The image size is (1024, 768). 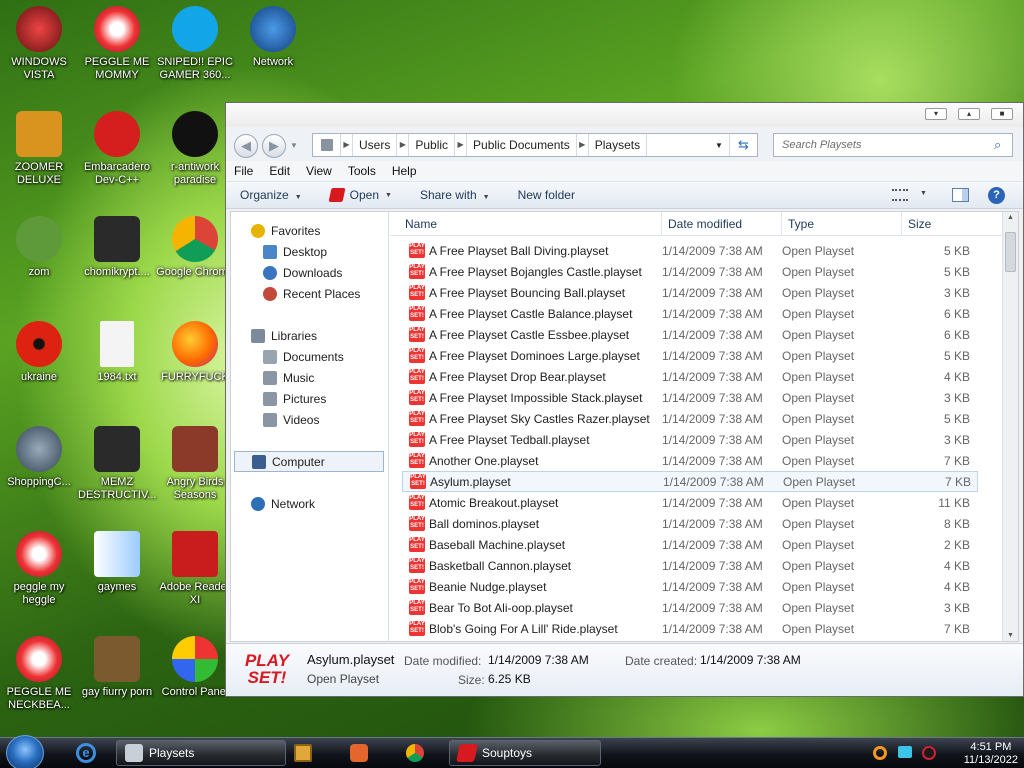 What do you see at coordinates (923, 193) in the screenshot?
I see `chevron-down-icon: ▼` at bounding box center [923, 193].